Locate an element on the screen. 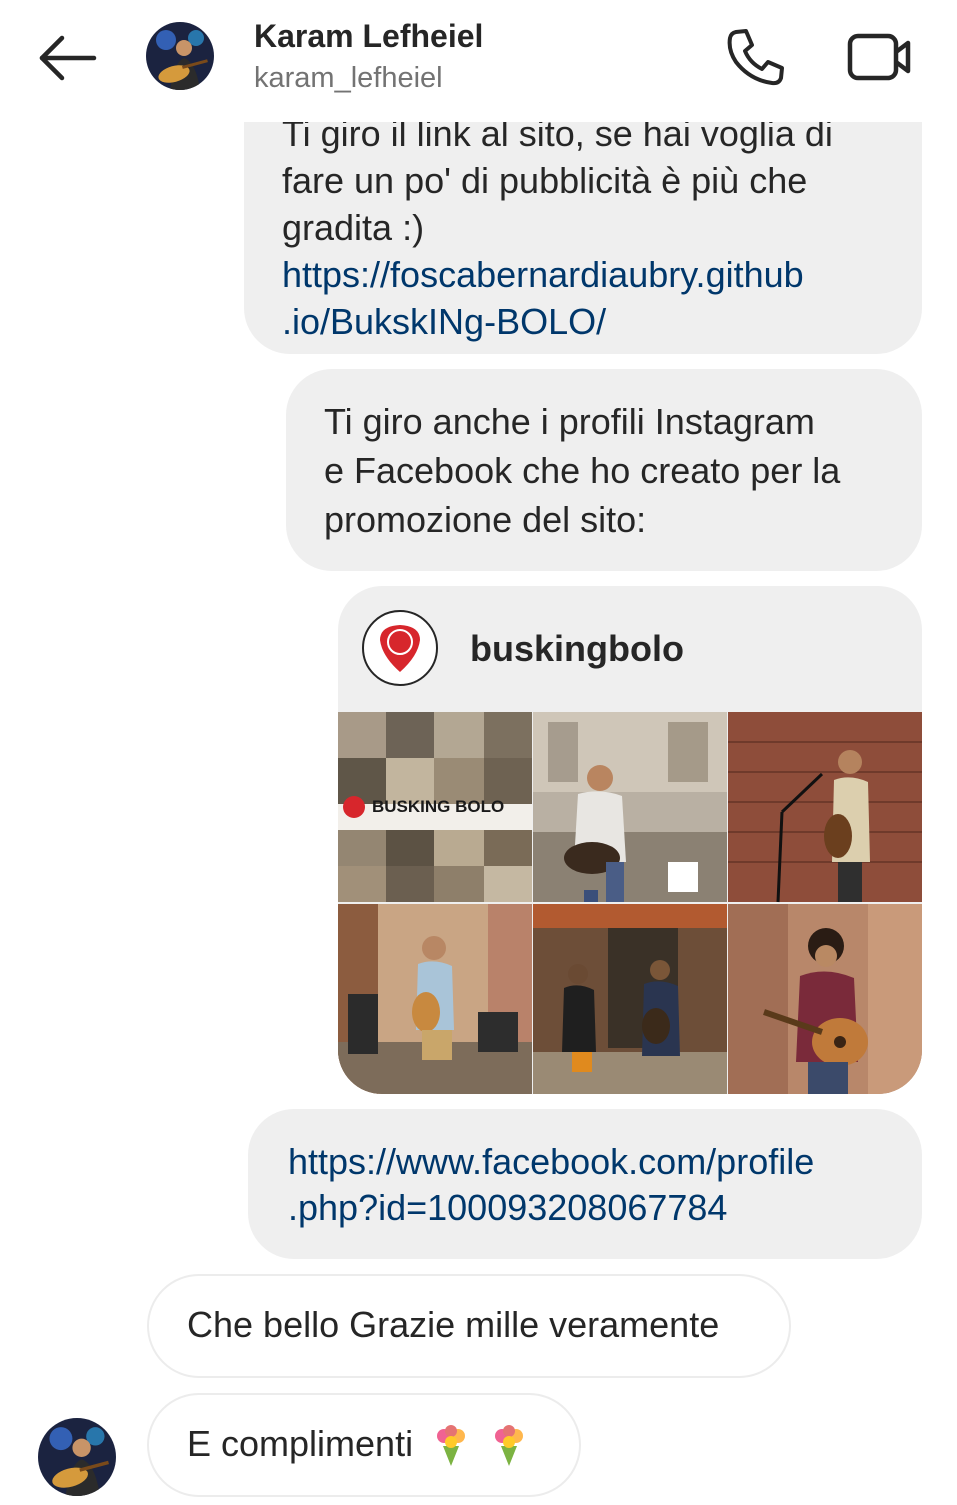  message-text: Ti giro anche i profili Instagram is located at coordinates (569, 421).